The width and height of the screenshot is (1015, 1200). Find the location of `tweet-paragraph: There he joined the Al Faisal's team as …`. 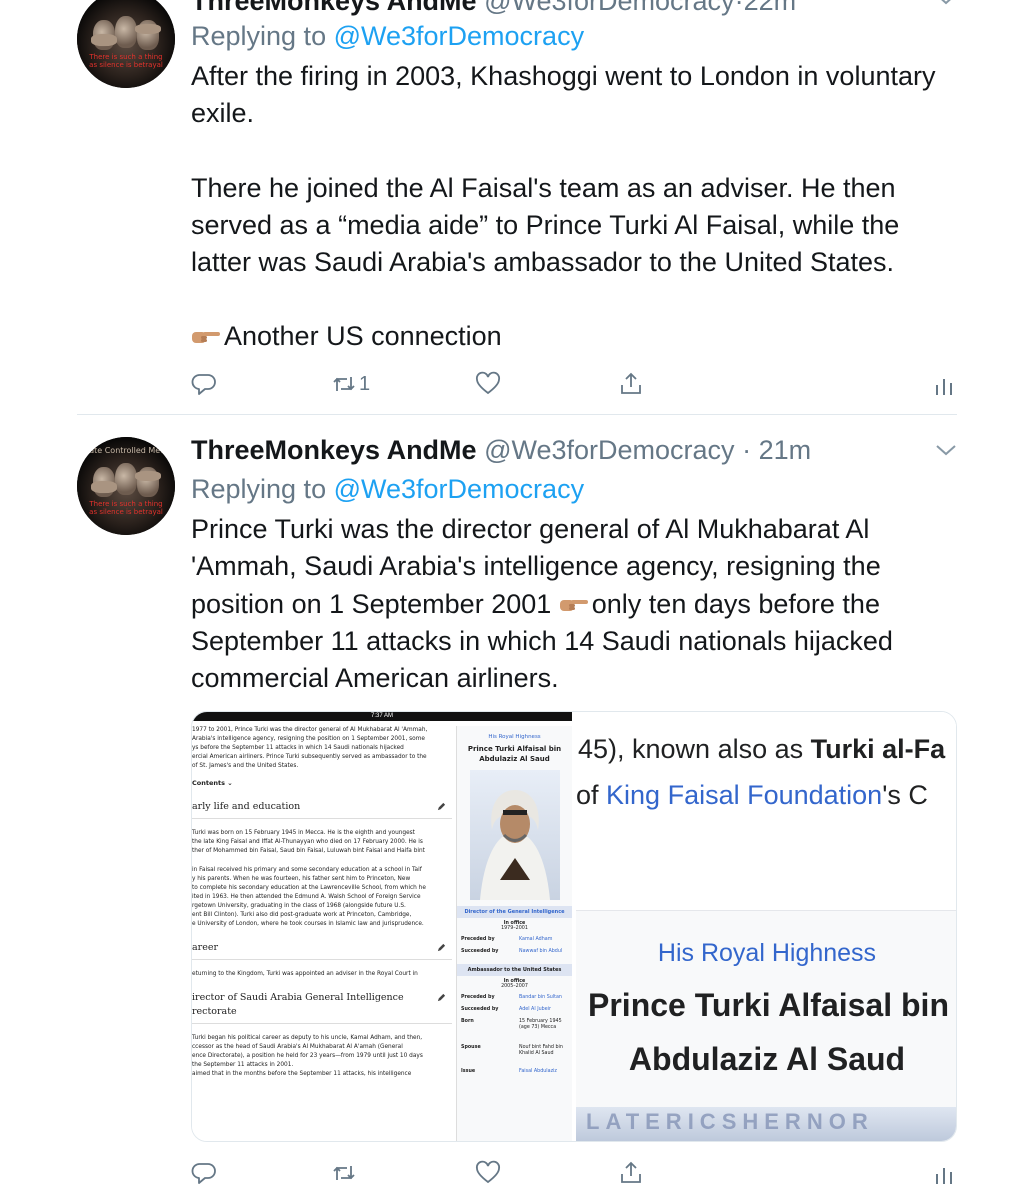

tweet-paragraph: There he joined the Al Faisal's team as … is located at coordinates (545, 225).